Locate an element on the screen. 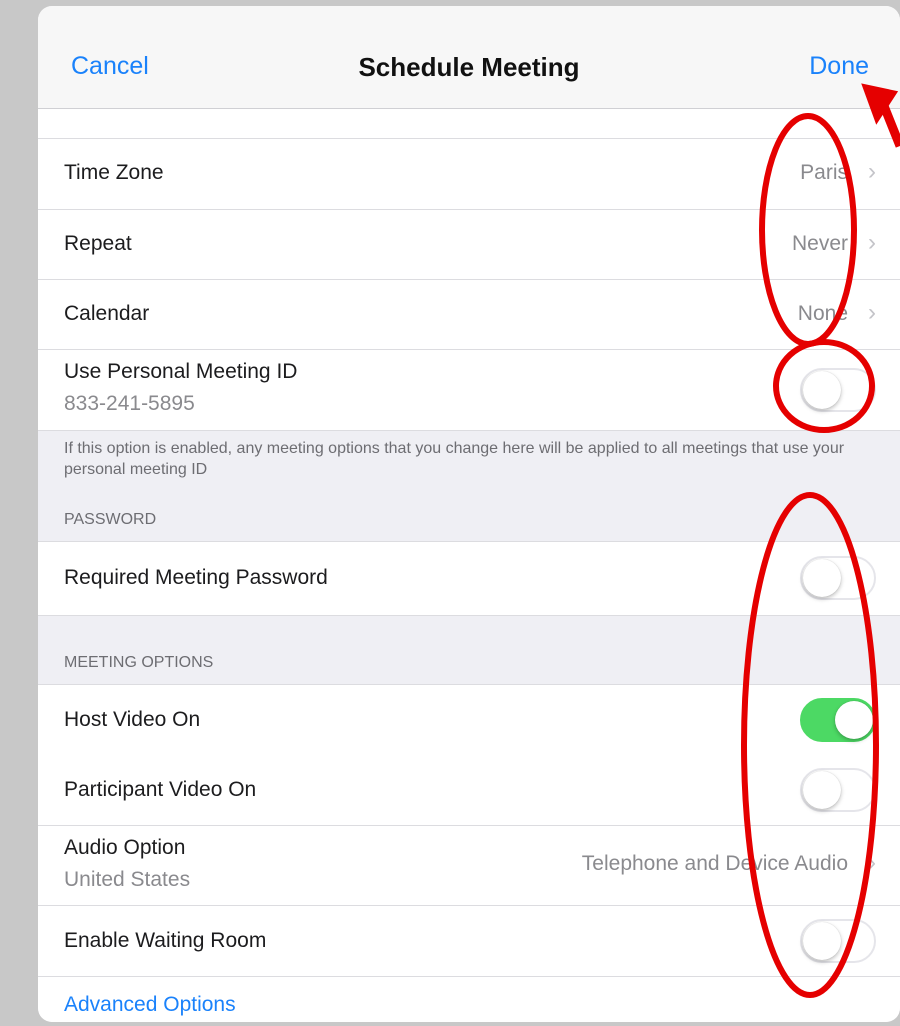 The image size is (900, 1026). password-section-header: PASSWORD is located at coordinates (110, 519).